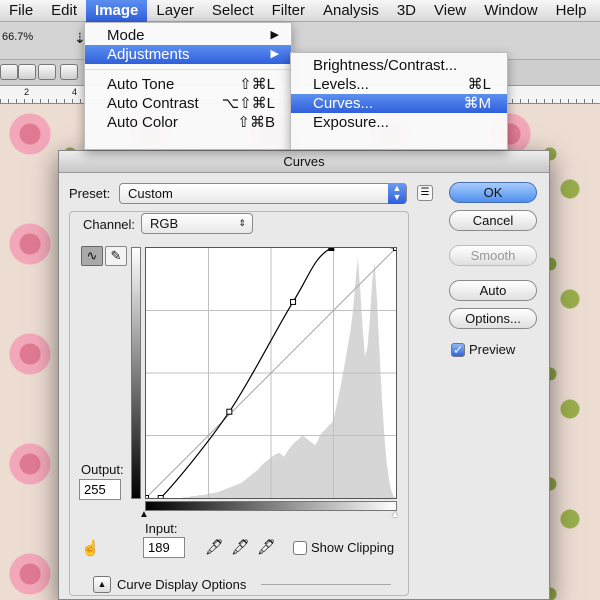 Image resolution: width=600 pixels, height=600 pixels. I want to click on pencil-tool-icon: ✎, so click(116, 256).